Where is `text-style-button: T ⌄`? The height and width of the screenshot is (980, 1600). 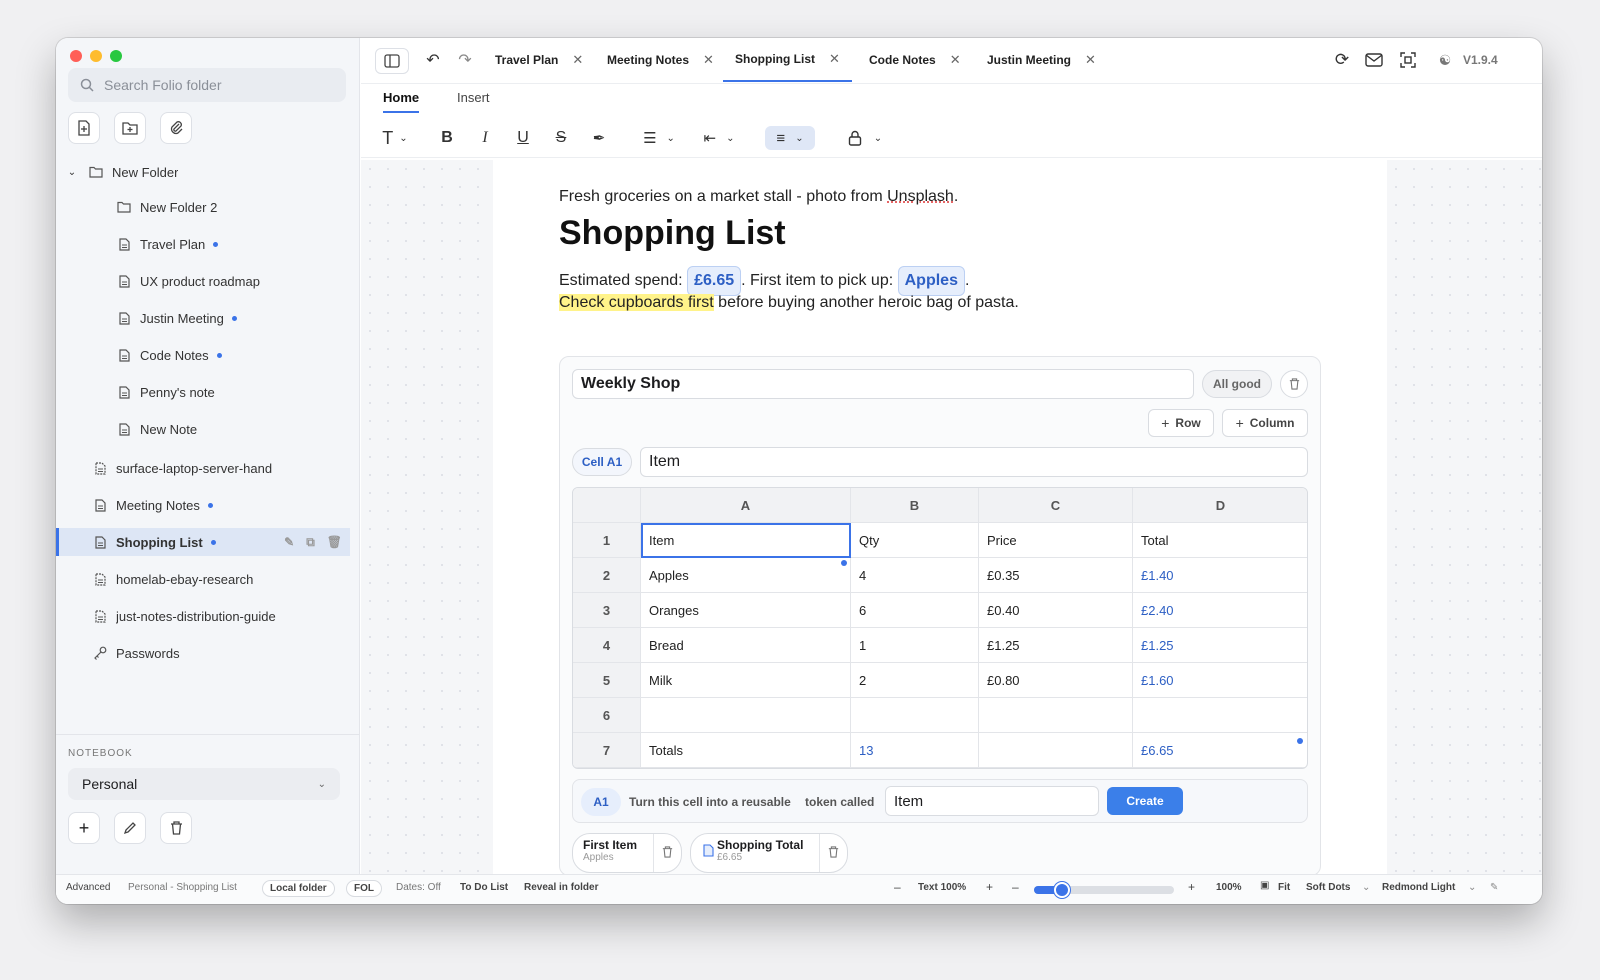 text-style-button: T ⌄ is located at coordinates (395, 138).